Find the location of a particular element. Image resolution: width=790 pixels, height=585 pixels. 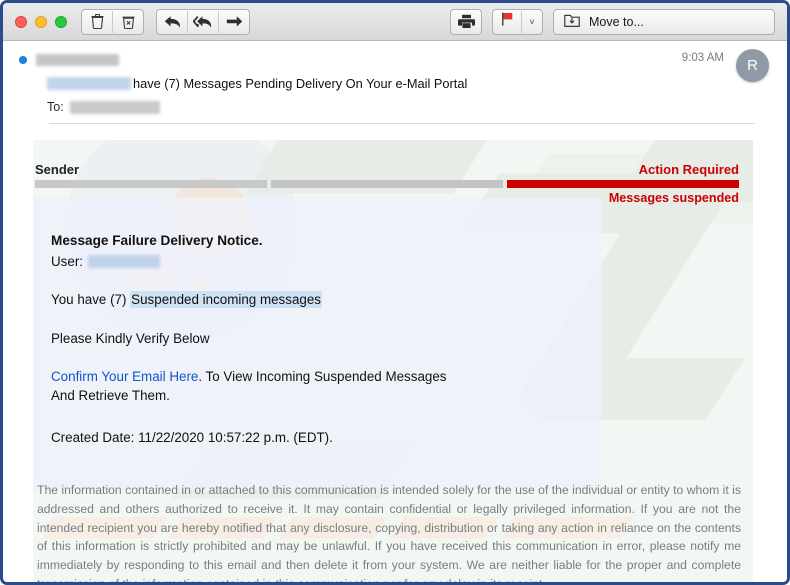

flag-button is located at coordinates (507, 22).